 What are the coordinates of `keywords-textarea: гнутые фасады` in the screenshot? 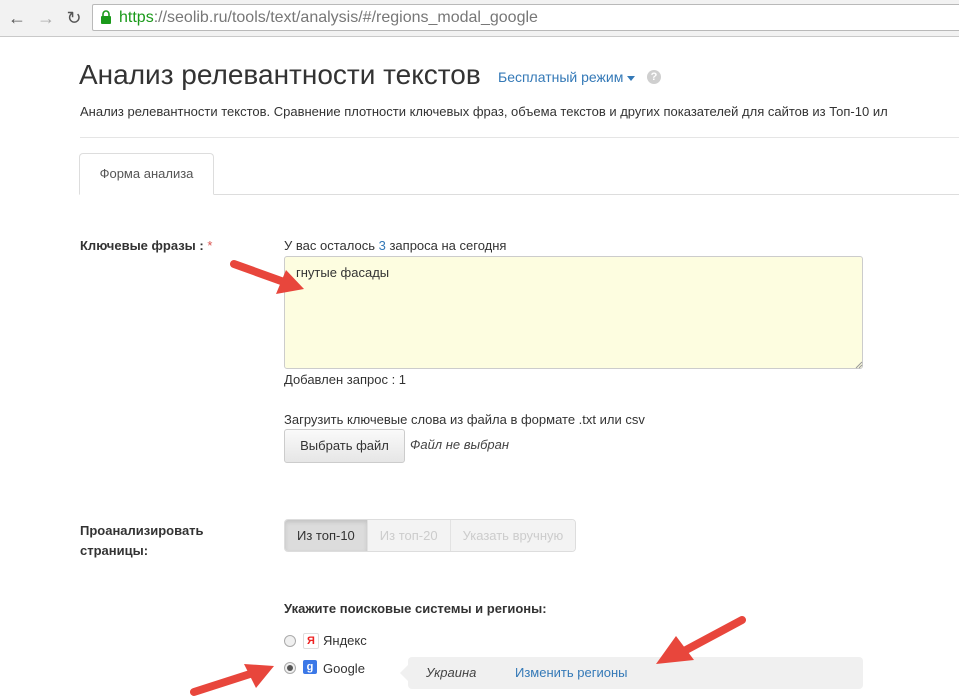 It's located at (573, 312).